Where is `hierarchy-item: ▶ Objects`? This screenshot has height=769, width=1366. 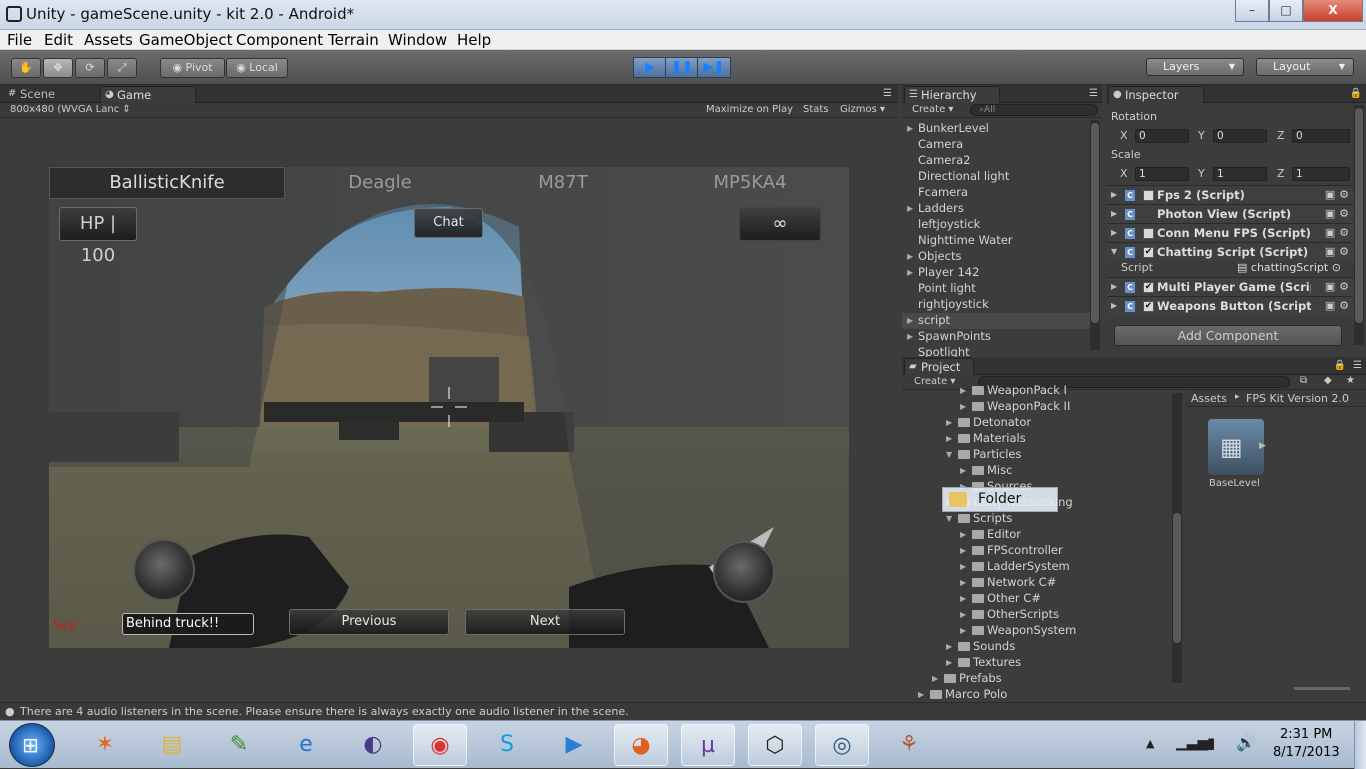
hierarchy-item: ▶ Objects is located at coordinates (996, 257).